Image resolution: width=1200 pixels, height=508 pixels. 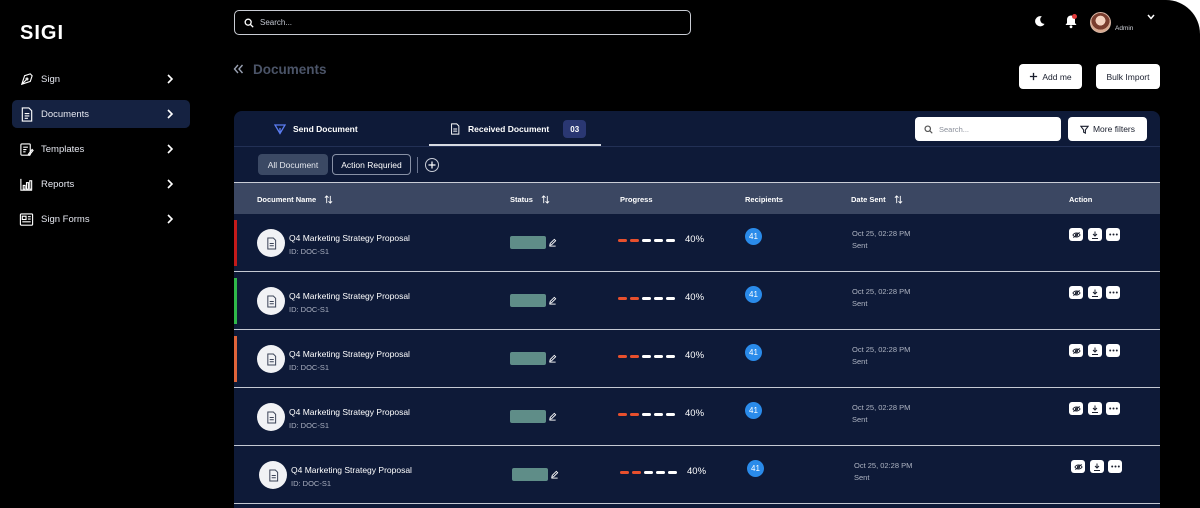 What do you see at coordinates (290, 69) in the screenshot?
I see `page-title: Documents` at bounding box center [290, 69].